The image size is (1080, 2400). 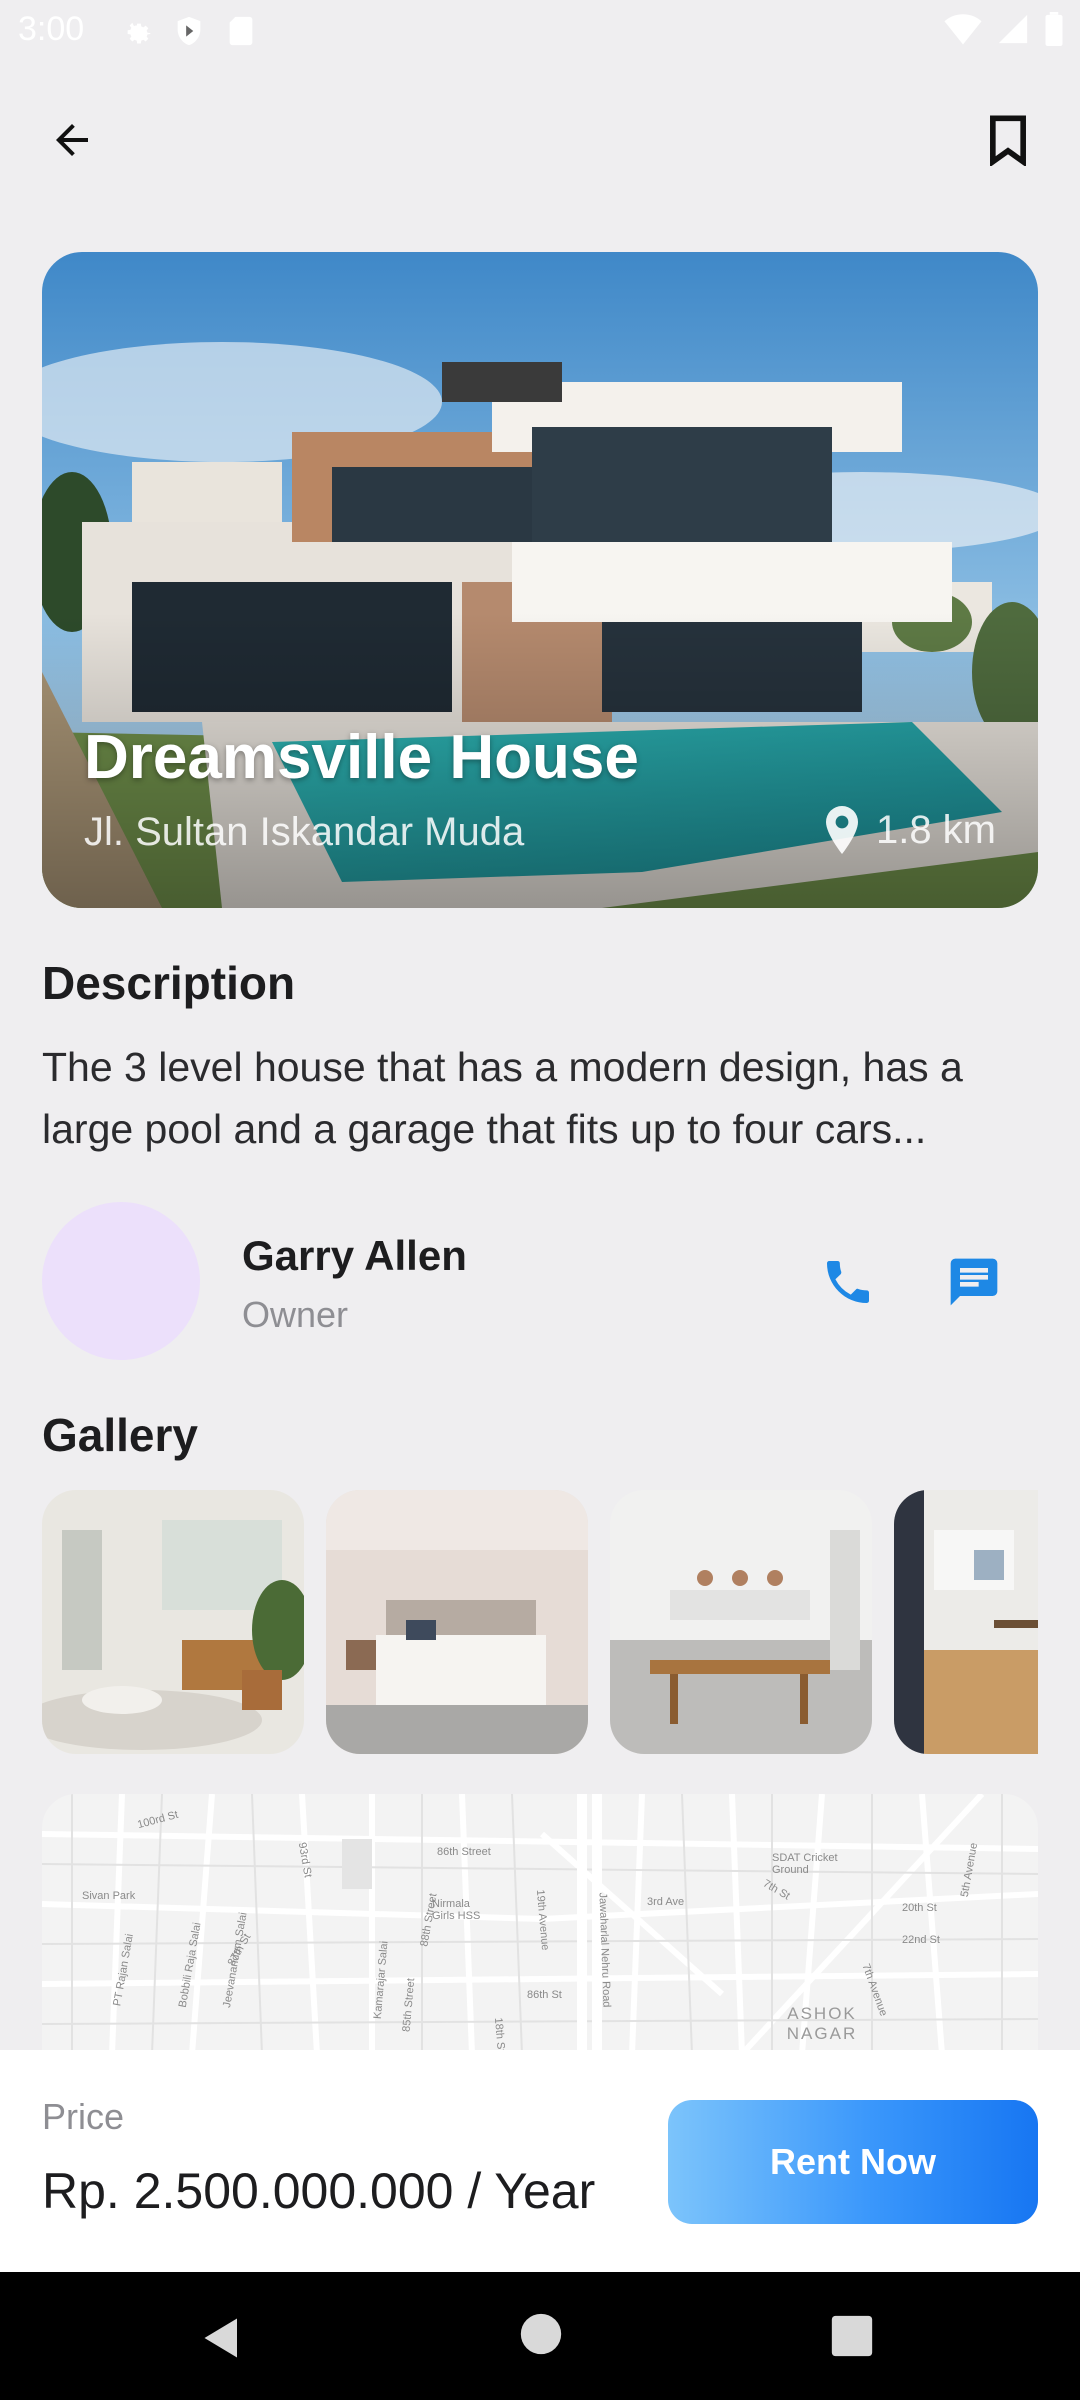 I want to click on property-distance: 1.8 km, so click(x=909, y=830).